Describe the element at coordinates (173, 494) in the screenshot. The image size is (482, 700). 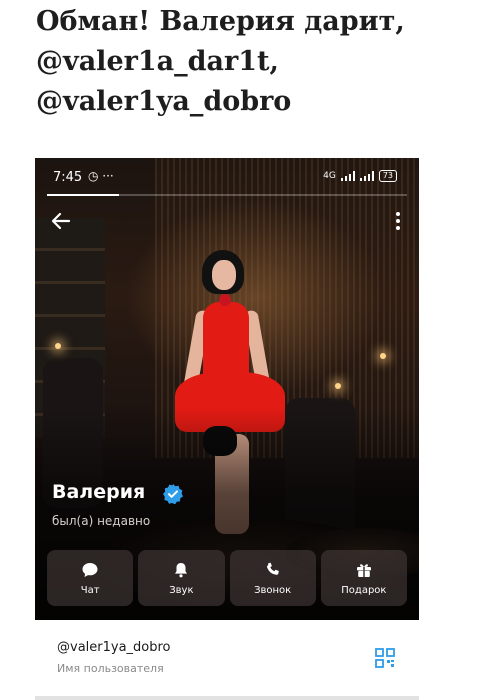
I see `verified-badge-icon` at that location.